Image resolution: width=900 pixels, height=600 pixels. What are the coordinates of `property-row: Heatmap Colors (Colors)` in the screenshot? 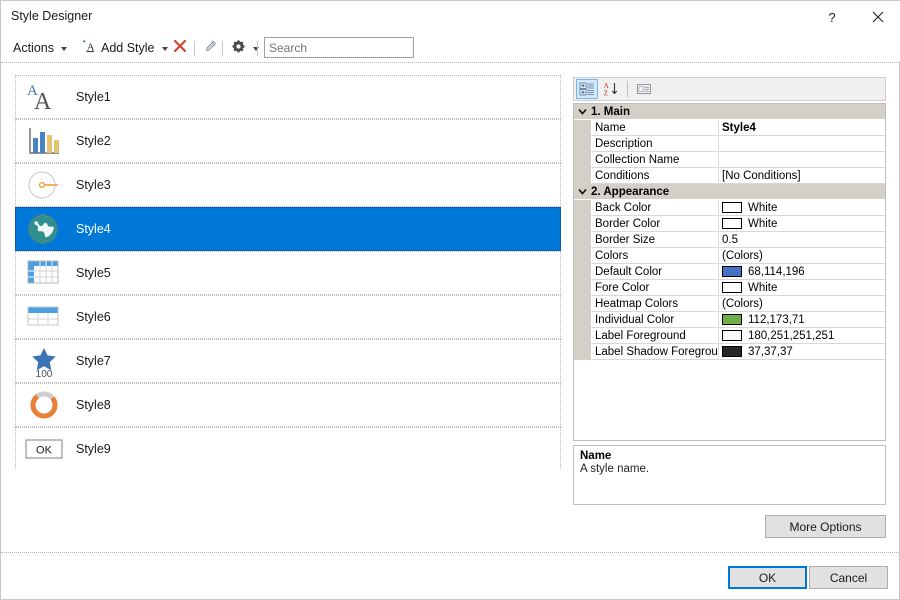 It's located at (729, 304).